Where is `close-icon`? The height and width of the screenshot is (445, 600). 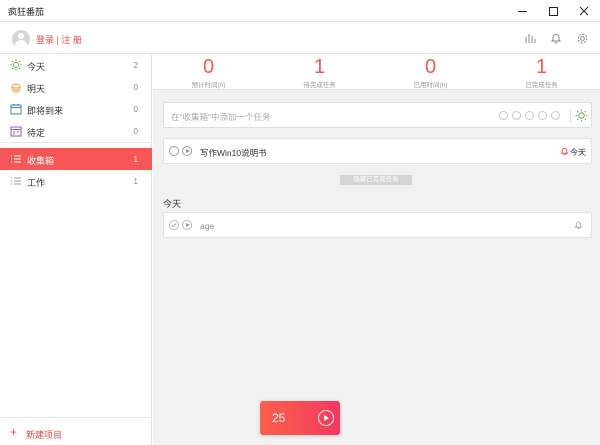 close-icon is located at coordinates (584, 11).